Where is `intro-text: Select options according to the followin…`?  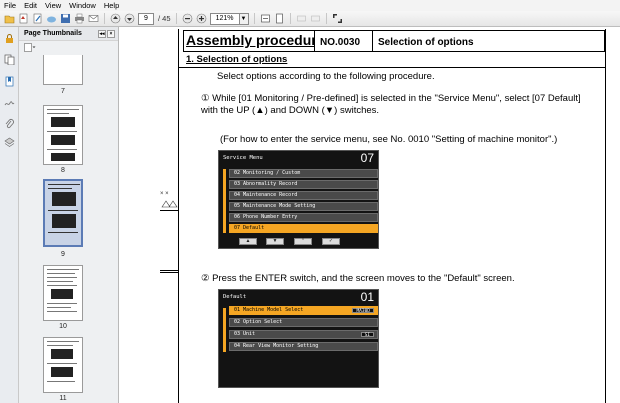
intro-text: Select options according to the followin… is located at coordinates (326, 76).